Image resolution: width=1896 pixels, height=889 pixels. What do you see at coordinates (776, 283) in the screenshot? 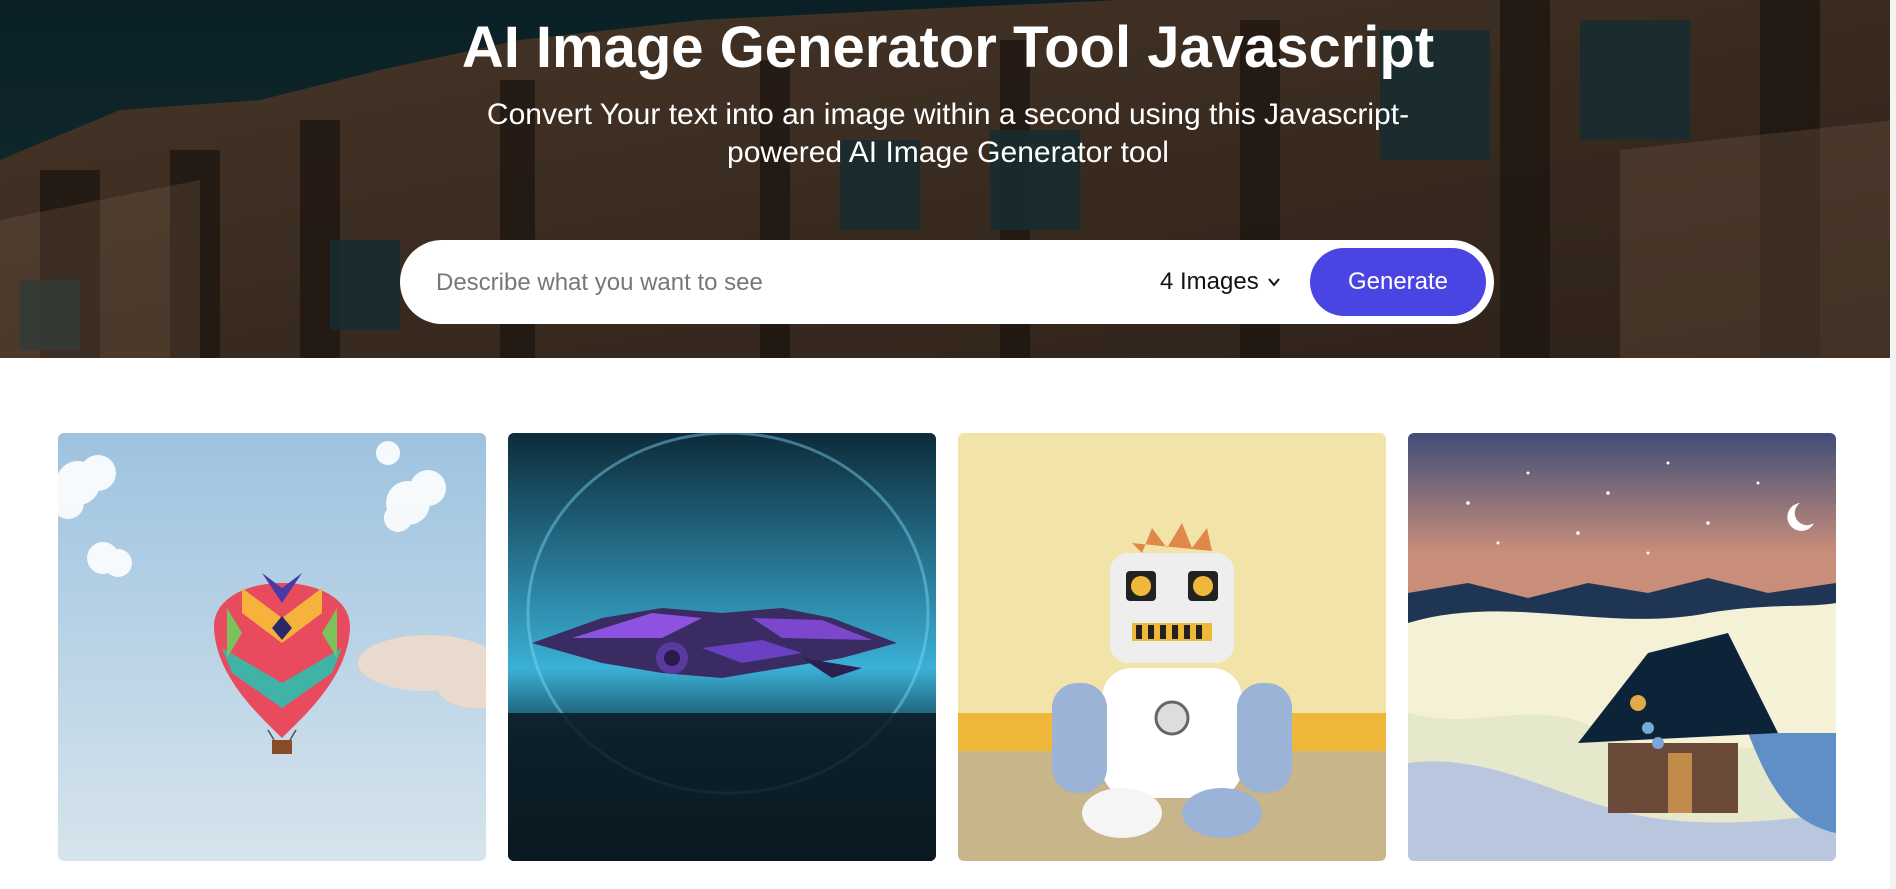
I see `prompt-input` at bounding box center [776, 283].